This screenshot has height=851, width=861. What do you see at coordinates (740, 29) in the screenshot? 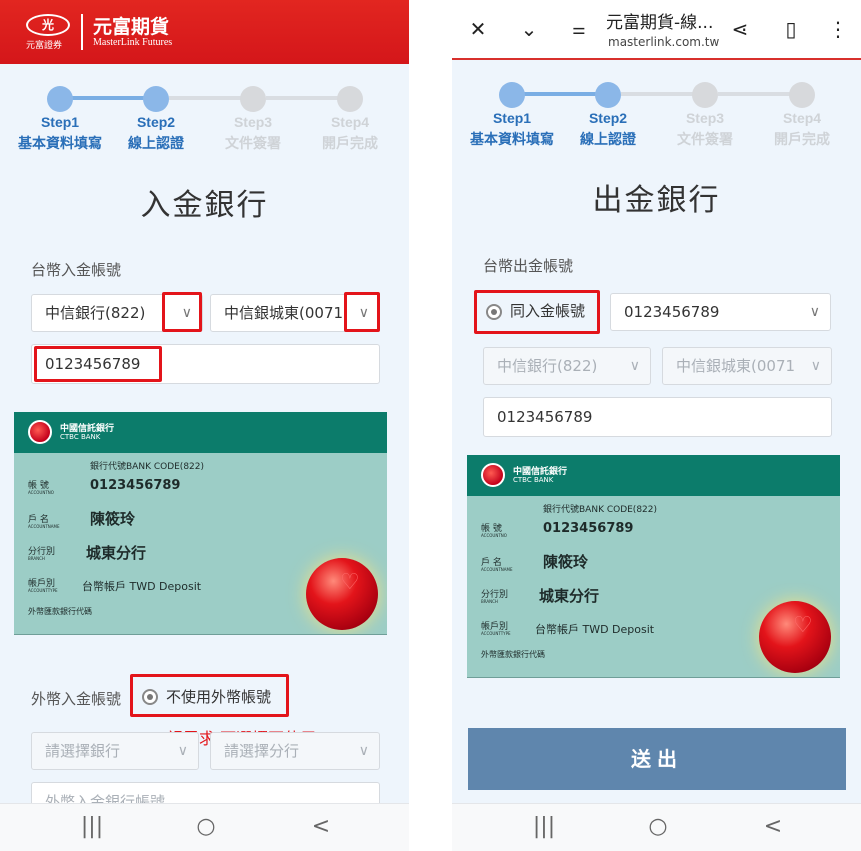
I see `share-icon: ⋖` at bounding box center [740, 29].